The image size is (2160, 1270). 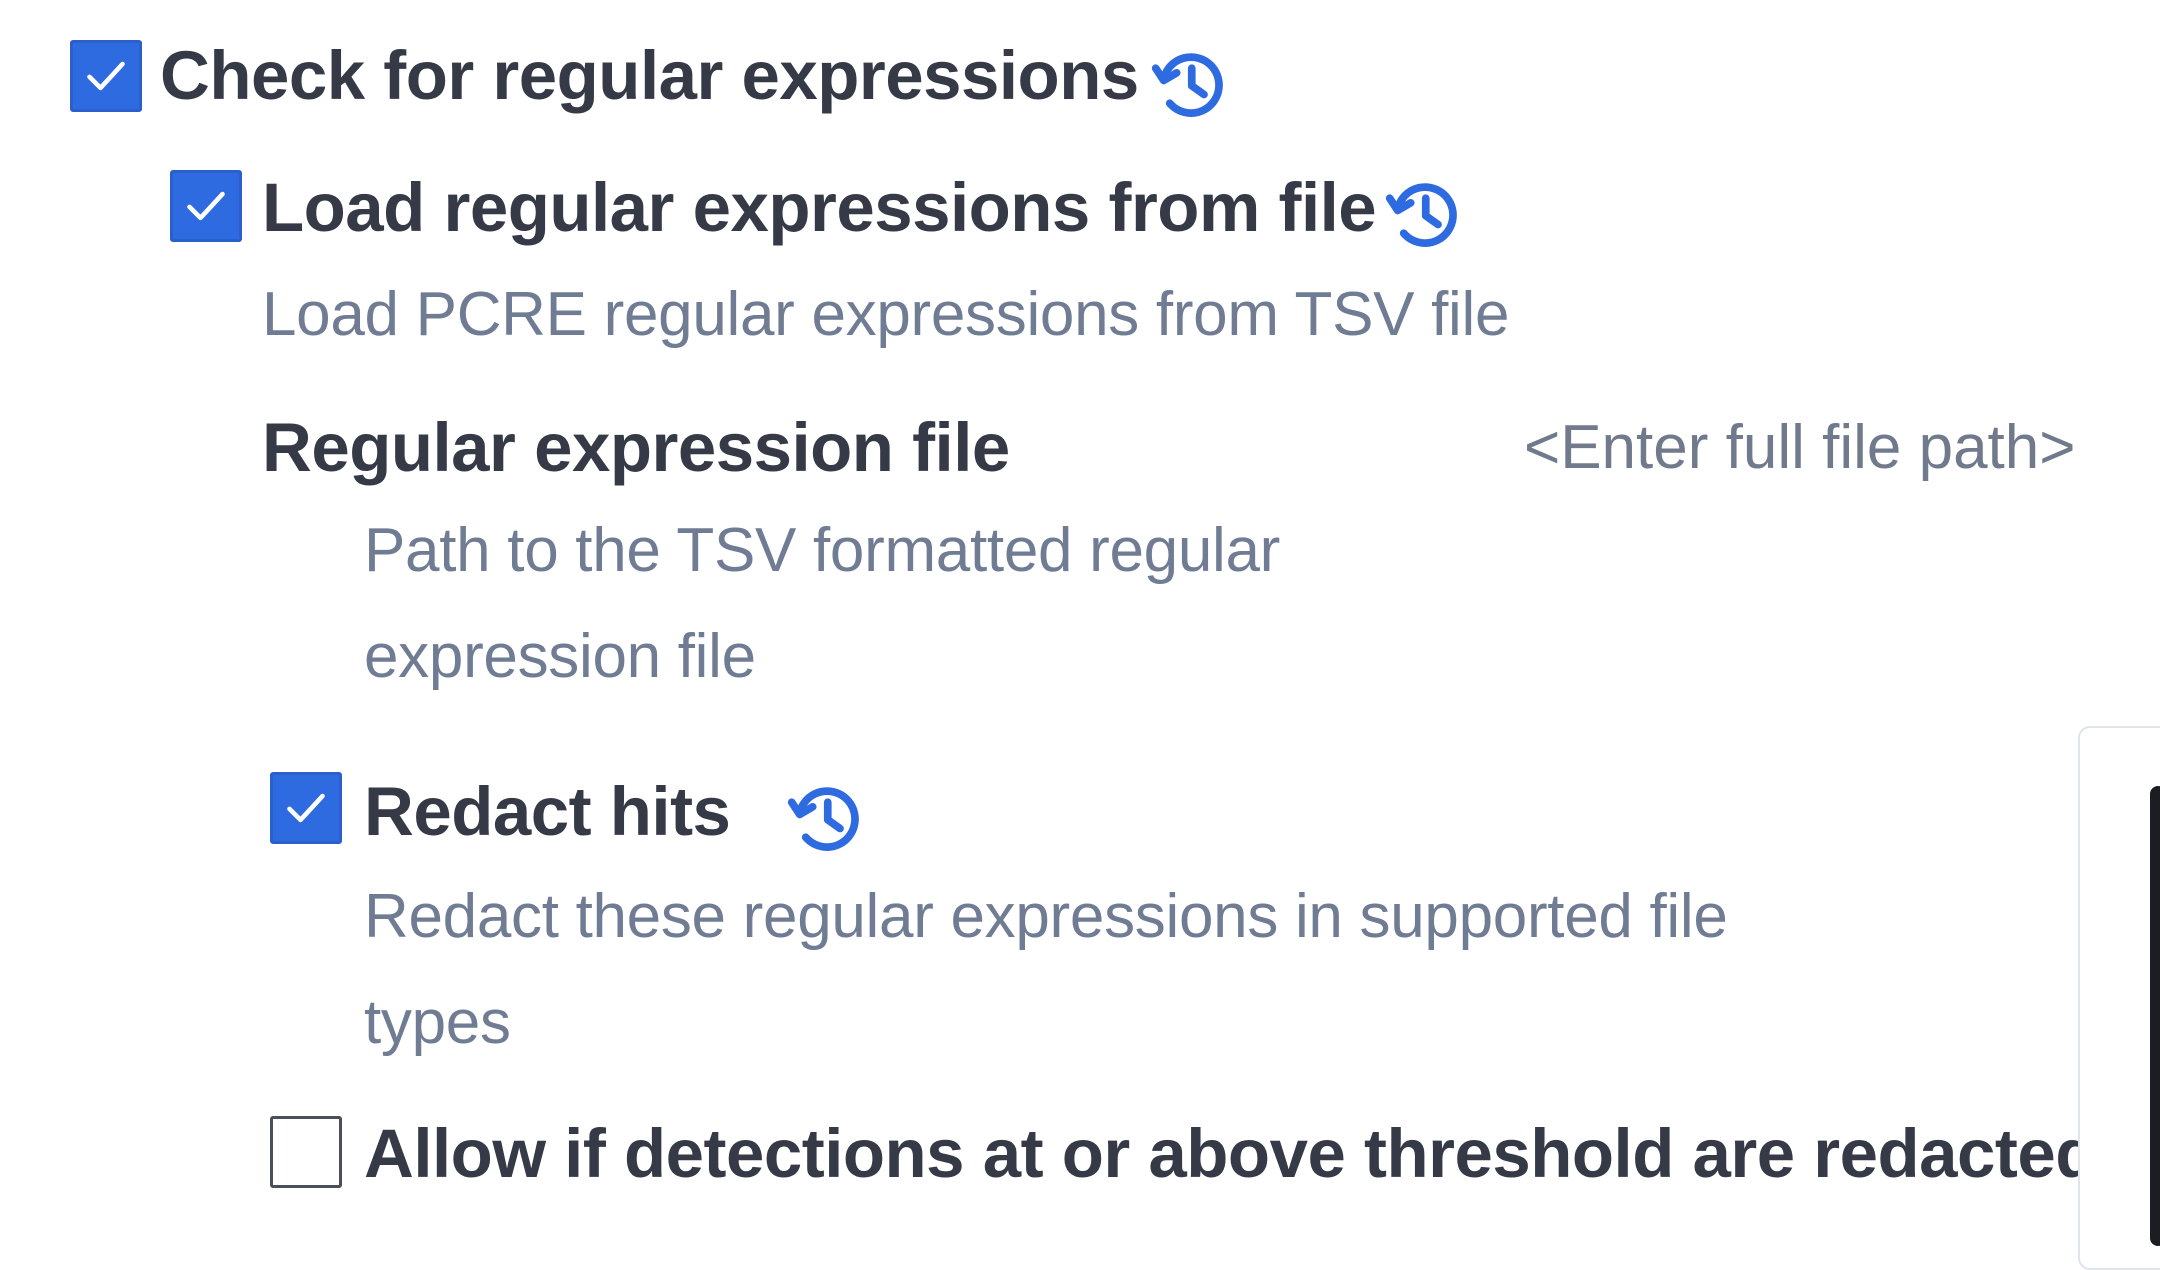 I want to click on regex-file-path-input: <Enter full file path>, so click(x=1799, y=448).